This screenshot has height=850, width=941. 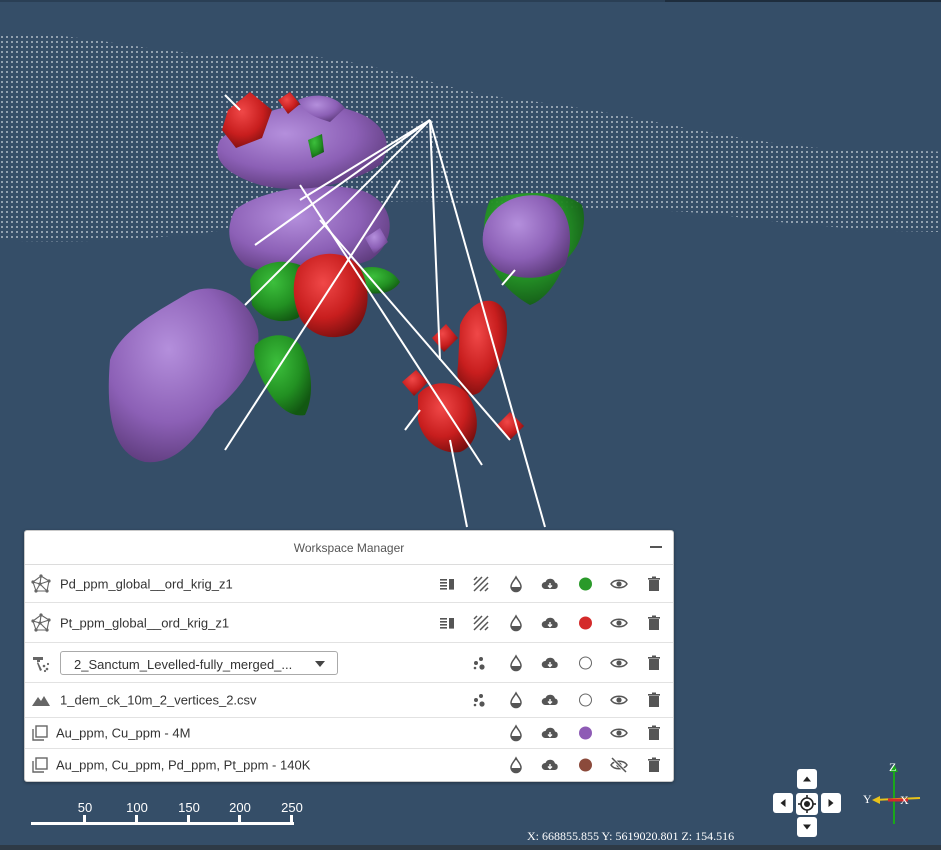 I want to click on layer-row: Pd_ppm_global__ord_krig_z1, so click(x=349, y=584).